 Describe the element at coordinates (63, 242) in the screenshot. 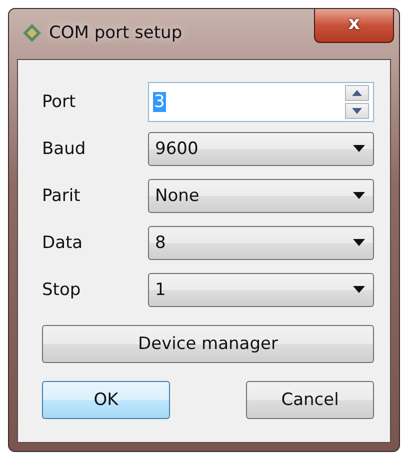

I see `field-label: Data` at that location.